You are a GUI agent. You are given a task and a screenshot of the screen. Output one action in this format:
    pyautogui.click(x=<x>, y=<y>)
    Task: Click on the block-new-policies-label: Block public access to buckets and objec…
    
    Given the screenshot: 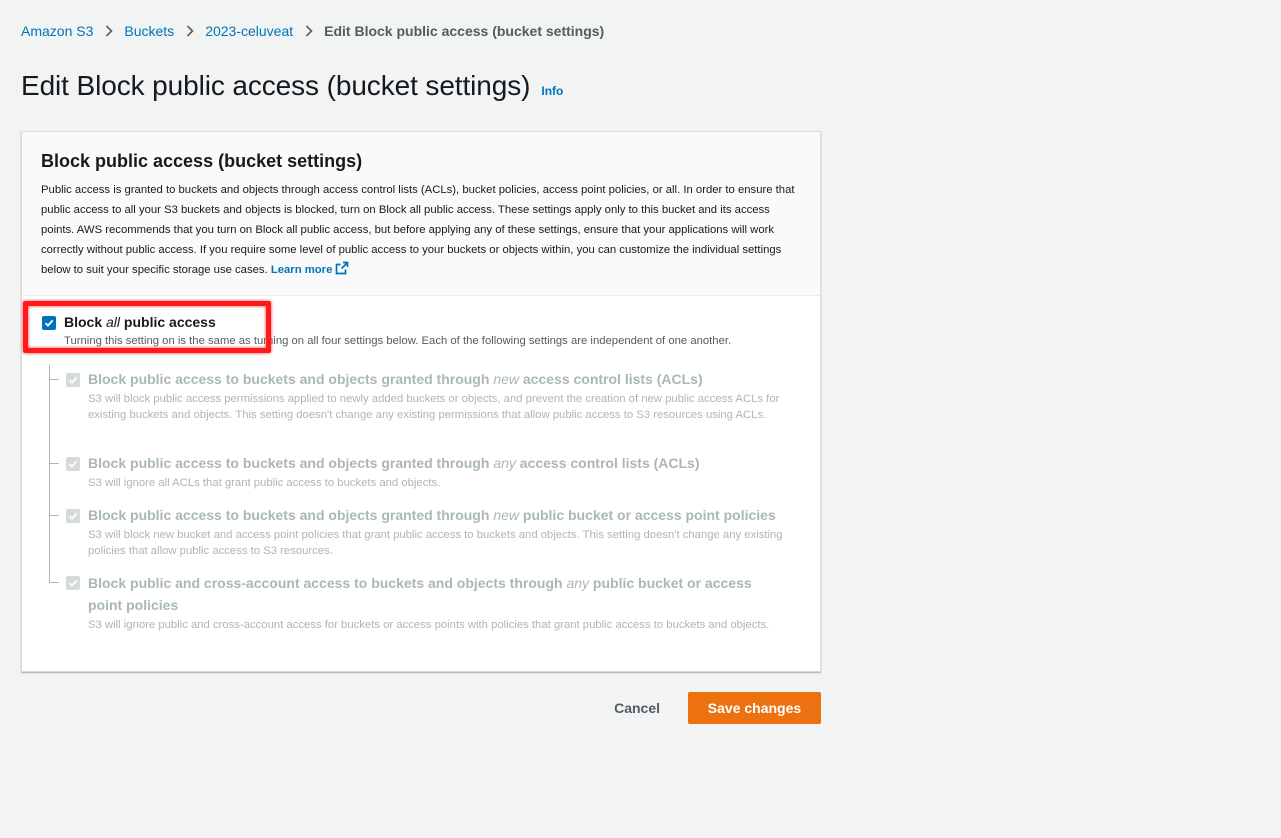 What is the action you would take?
    pyautogui.click(x=432, y=515)
    